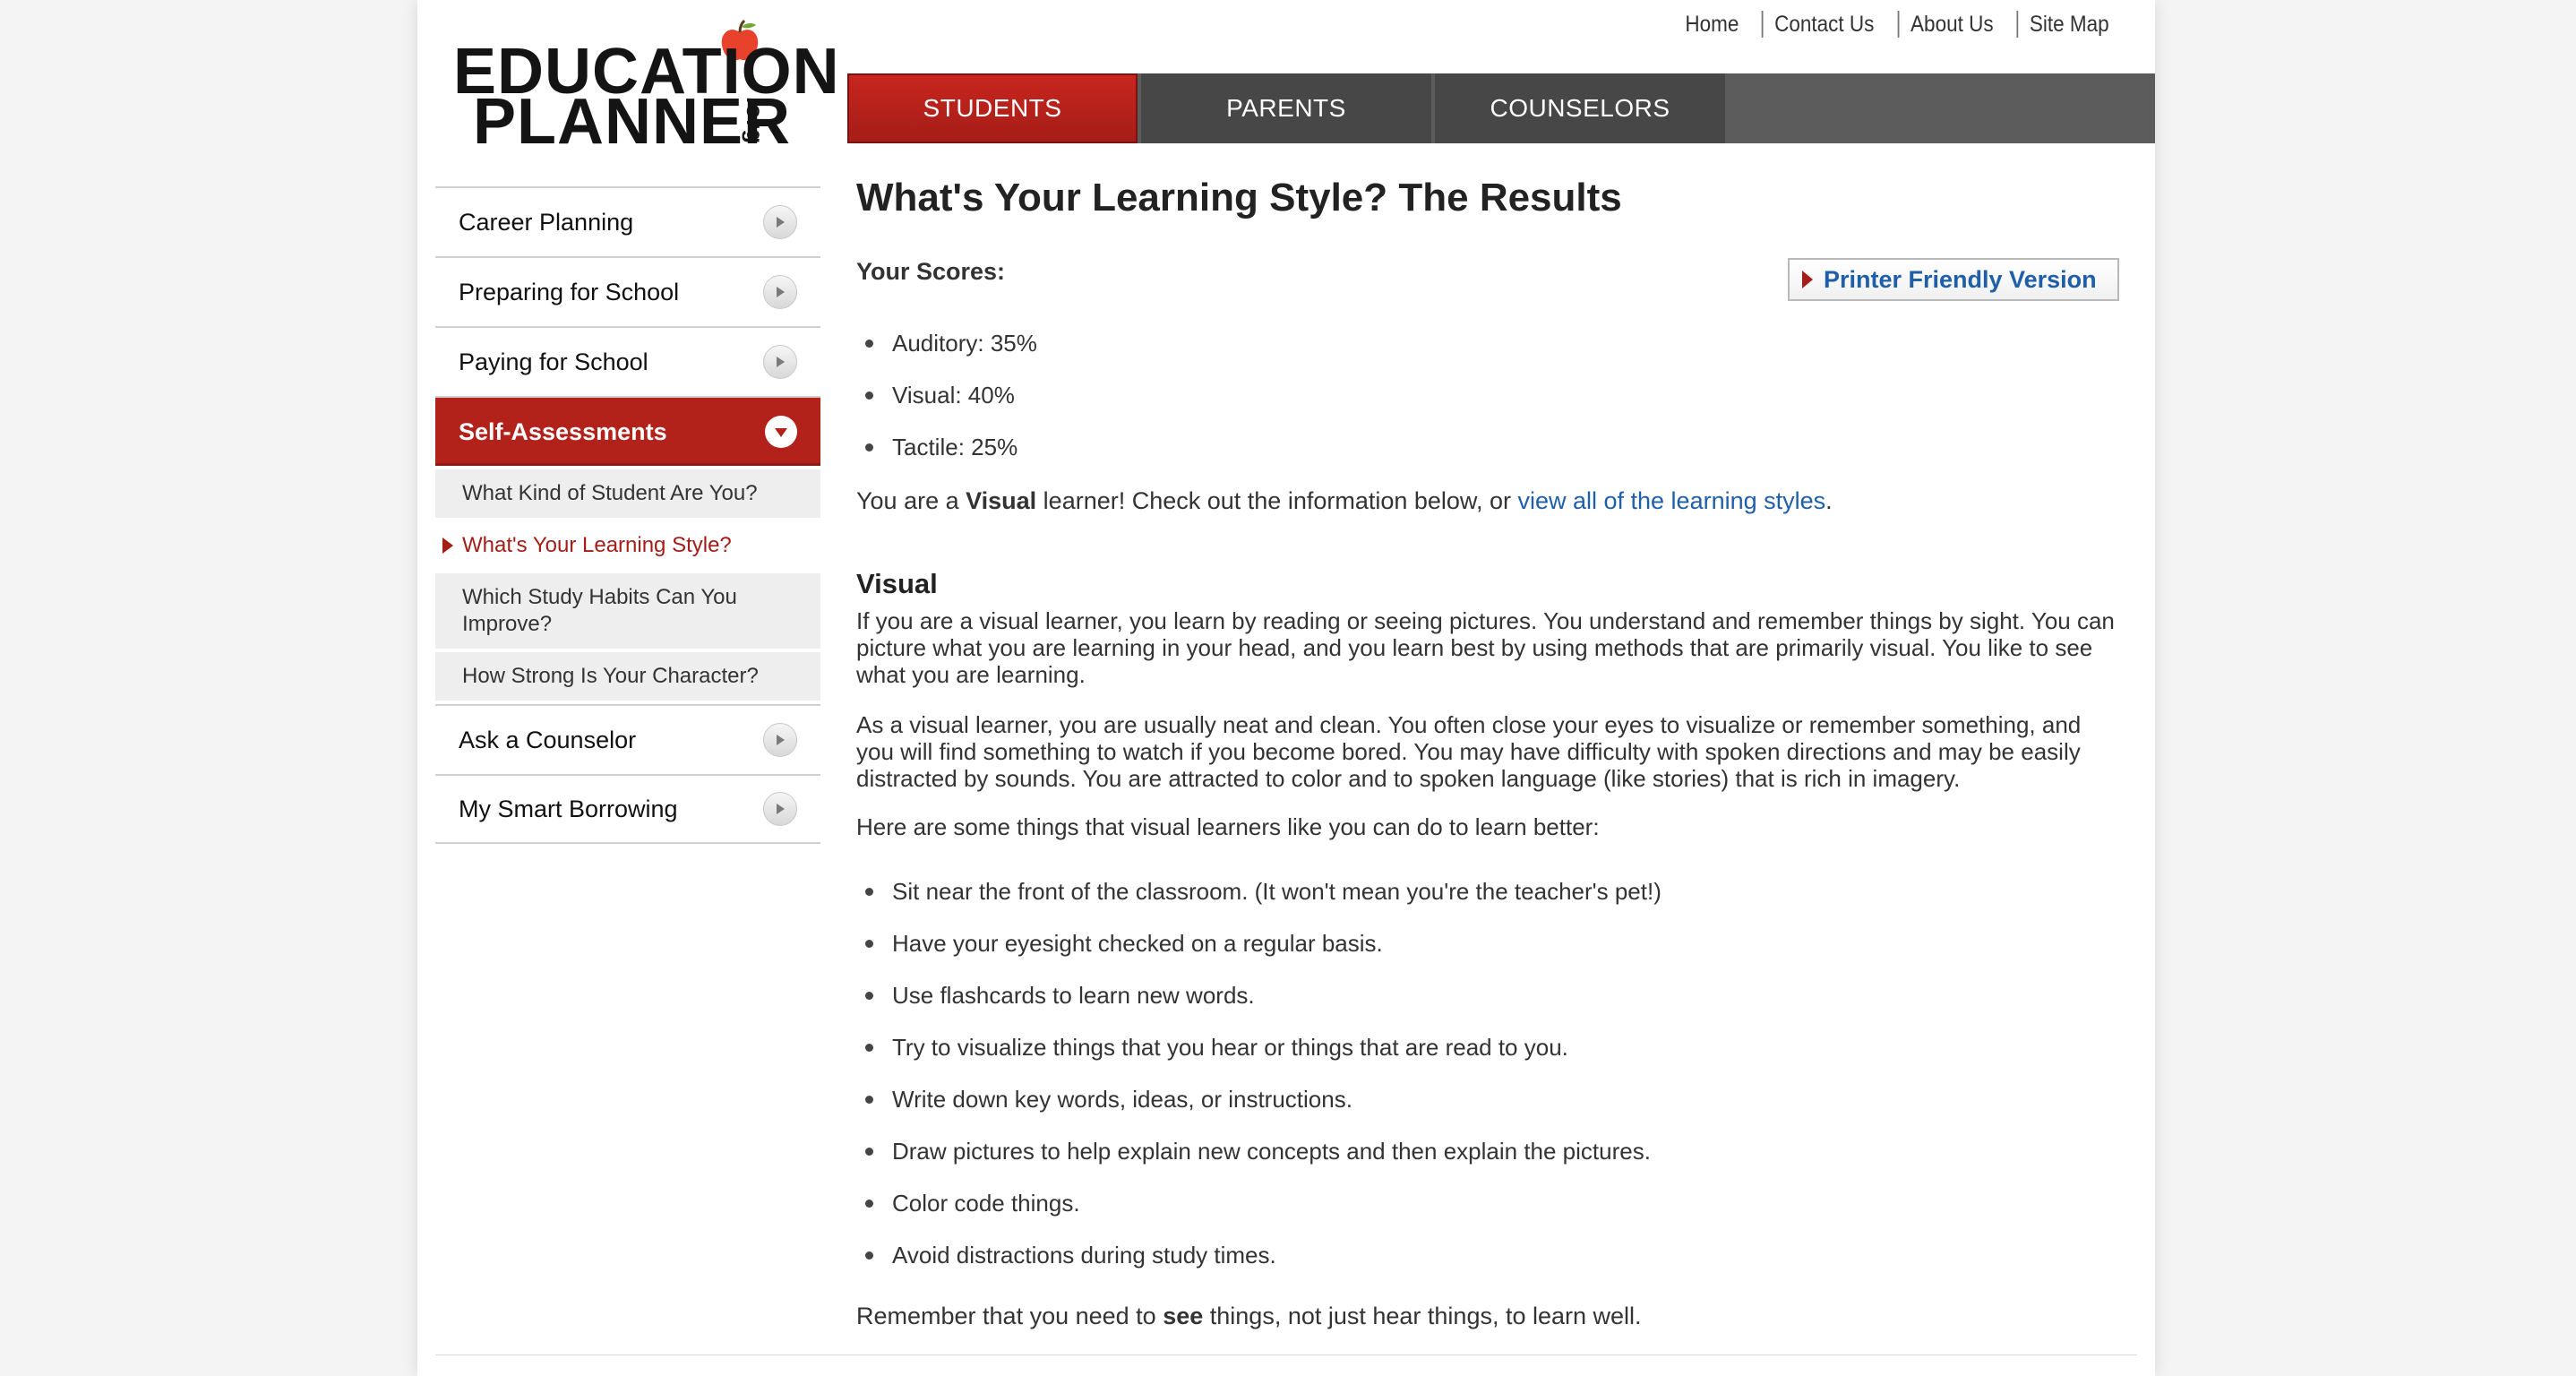 The width and height of the screenshot is (2576, 1376). Describe the element at coordinates (992, 108) in the screenshot. I see `tab-students: STUDENTS` at that location.